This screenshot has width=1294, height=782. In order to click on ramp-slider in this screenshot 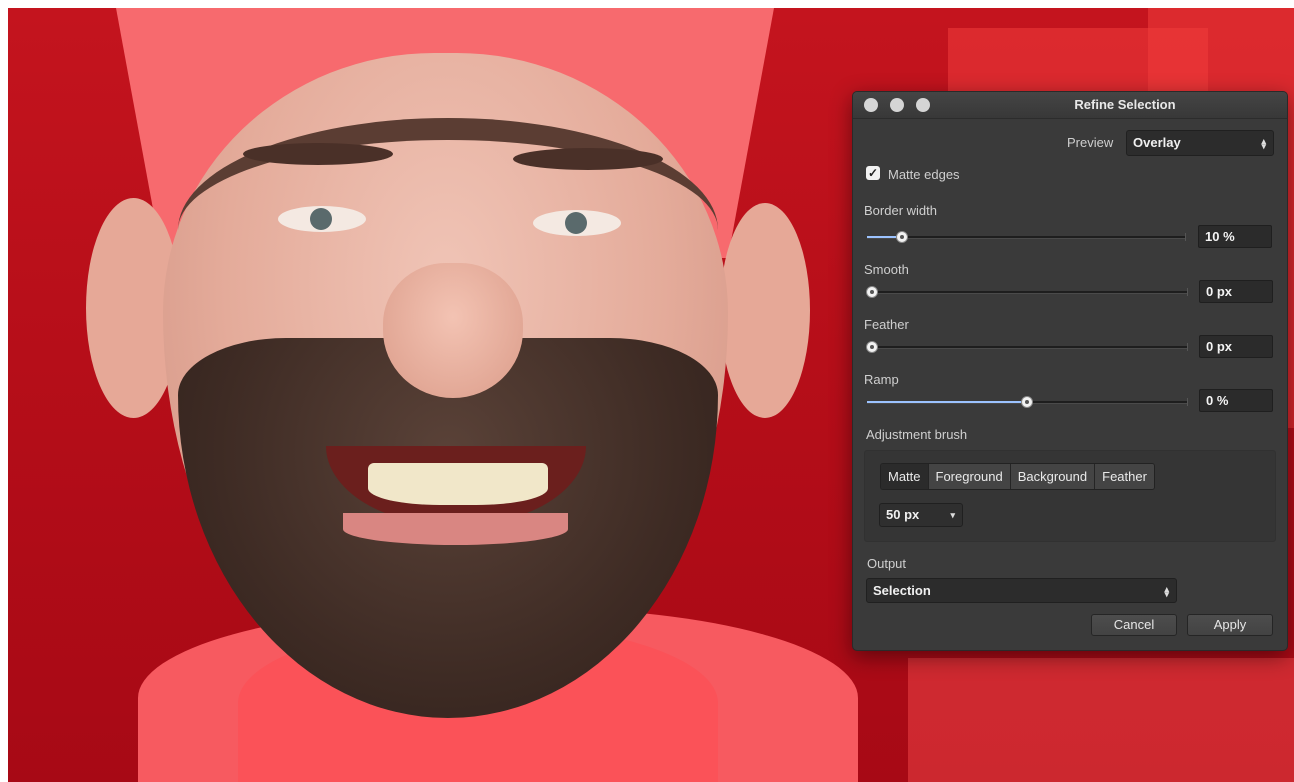, I will do `click(1027, 402)`.